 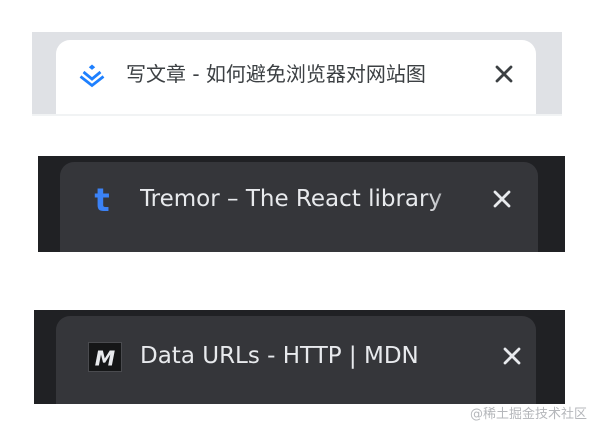 What do you see at coordinates (279, 356) in the screenshot?
I see `tab-title: Data URLs - HTTP | MDN` at bounding box center [279, 356].